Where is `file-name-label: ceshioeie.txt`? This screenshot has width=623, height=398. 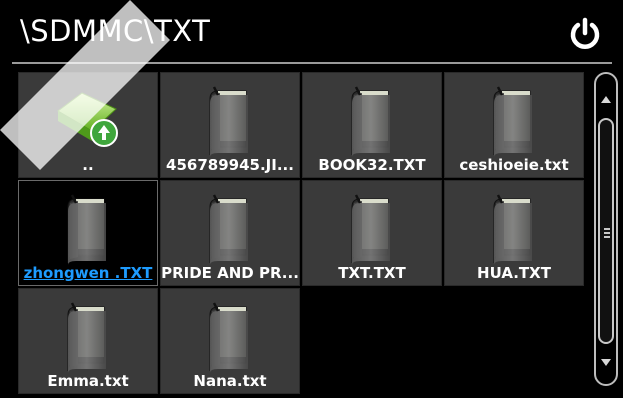 file-name-label: ceshioeie.txt is located at coordinates (514, 165).